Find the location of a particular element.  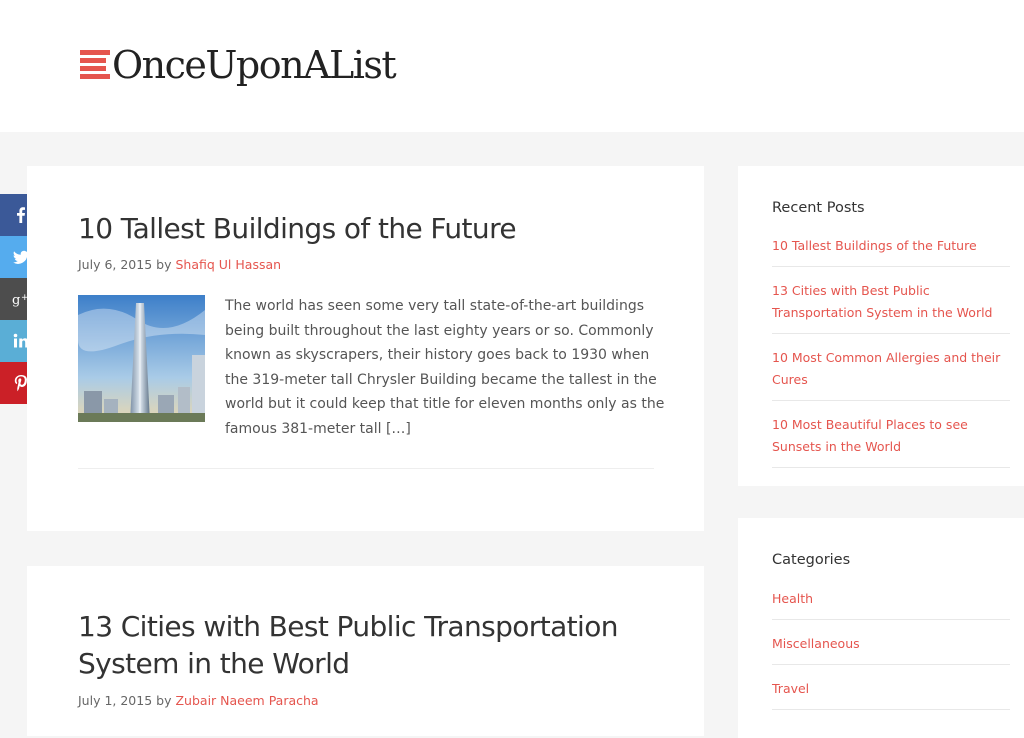

recent-post-link: 10 Most Common Allergies and their Cures is located at coordinates (891, 369).